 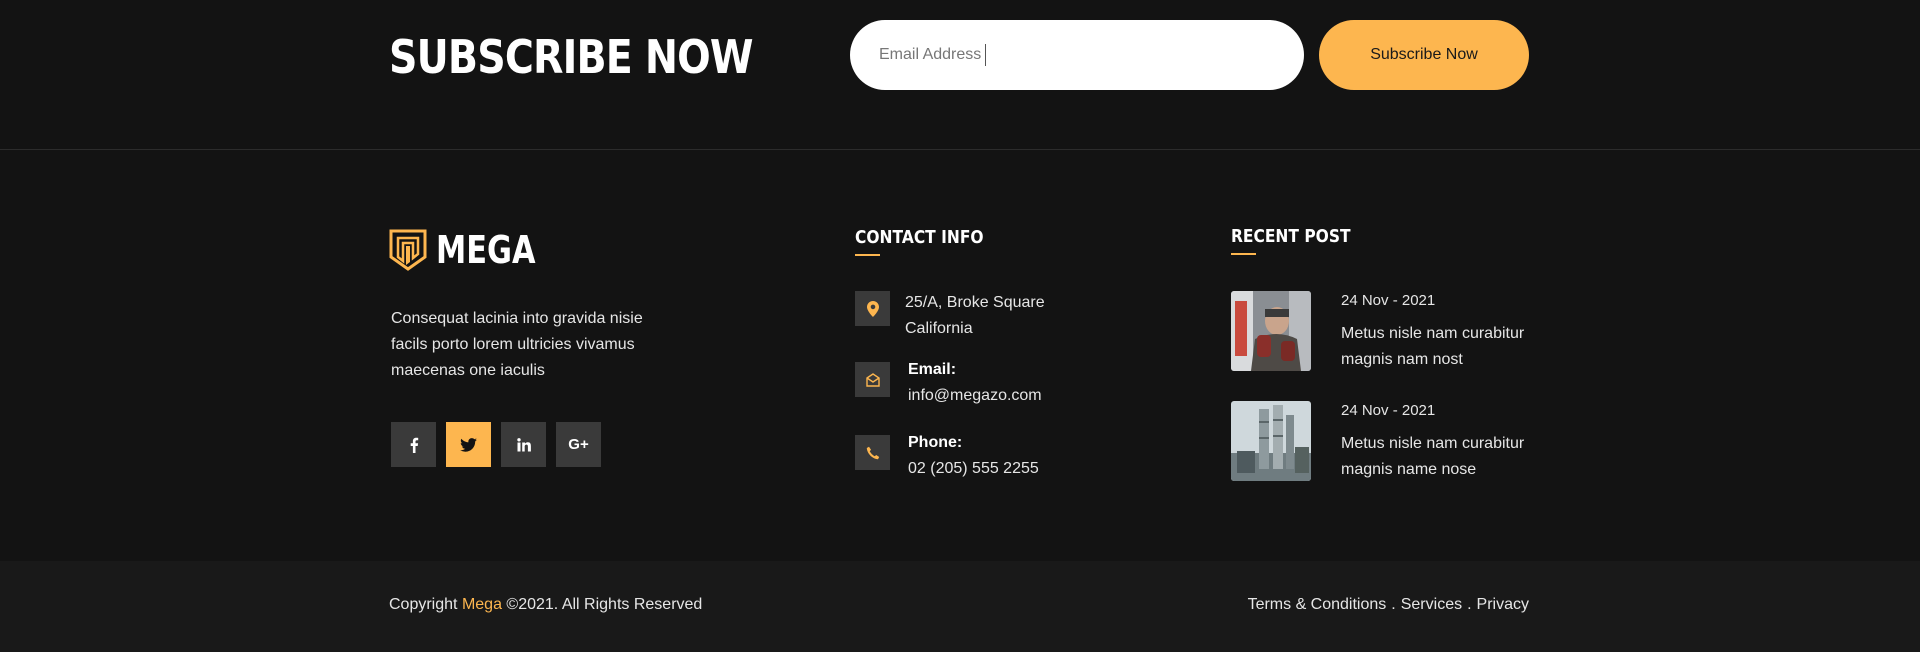 What do you see at coordinates (975, 396) in the screenshot?
I see `email-value: info@megazo.com` at bounding box center [975, 396].